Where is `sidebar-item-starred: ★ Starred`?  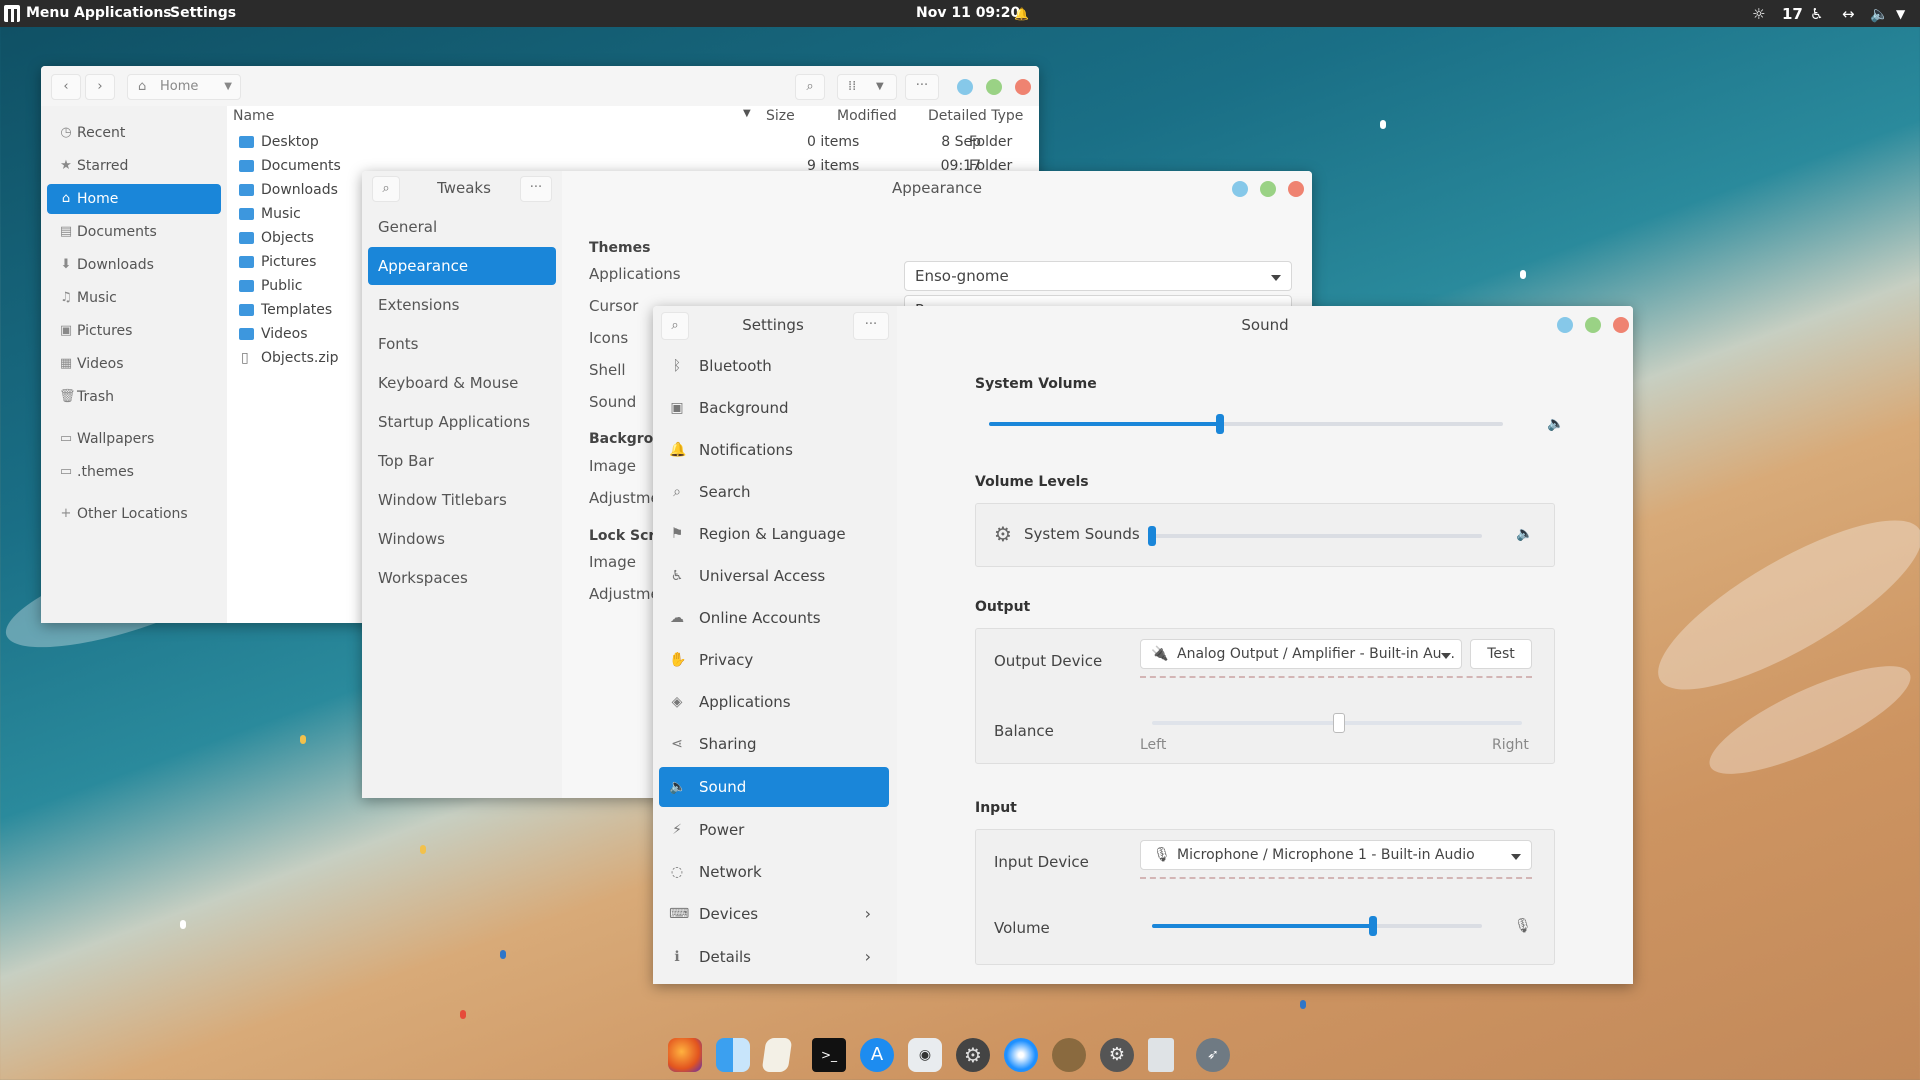
sidebar-item-starred: ★ Starred is located at coordinates (134, 166).